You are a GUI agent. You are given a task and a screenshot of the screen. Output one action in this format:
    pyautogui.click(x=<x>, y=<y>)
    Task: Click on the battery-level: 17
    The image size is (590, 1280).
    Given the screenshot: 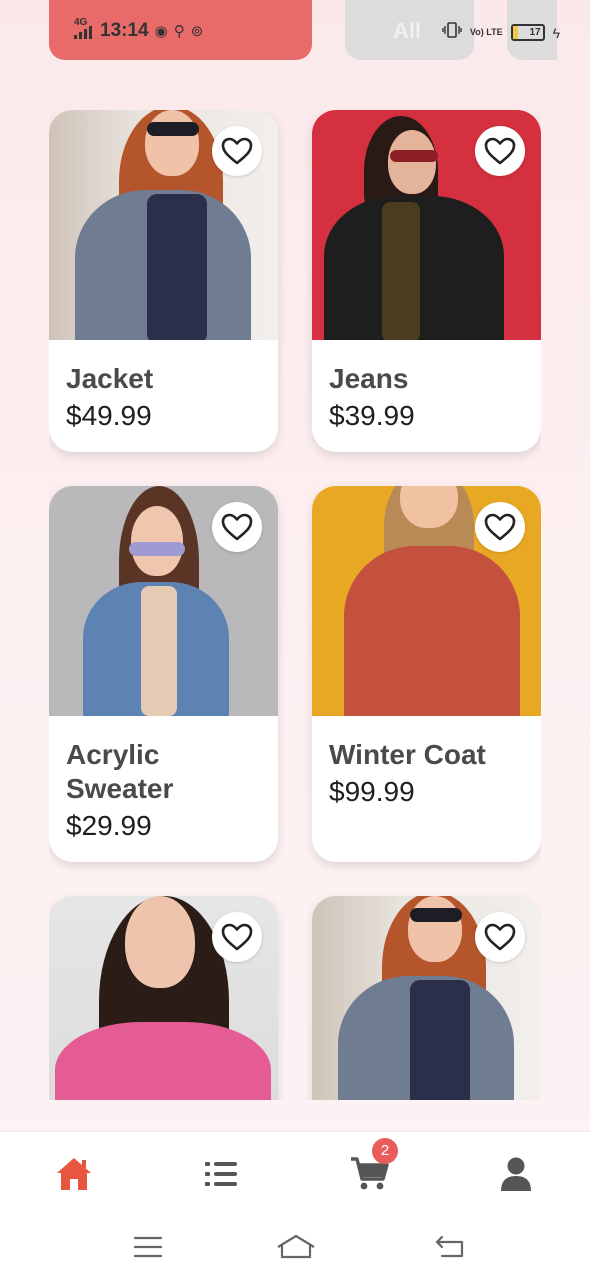 What is the action you would take?
    pyautogui.click(x=535, y=32)
    